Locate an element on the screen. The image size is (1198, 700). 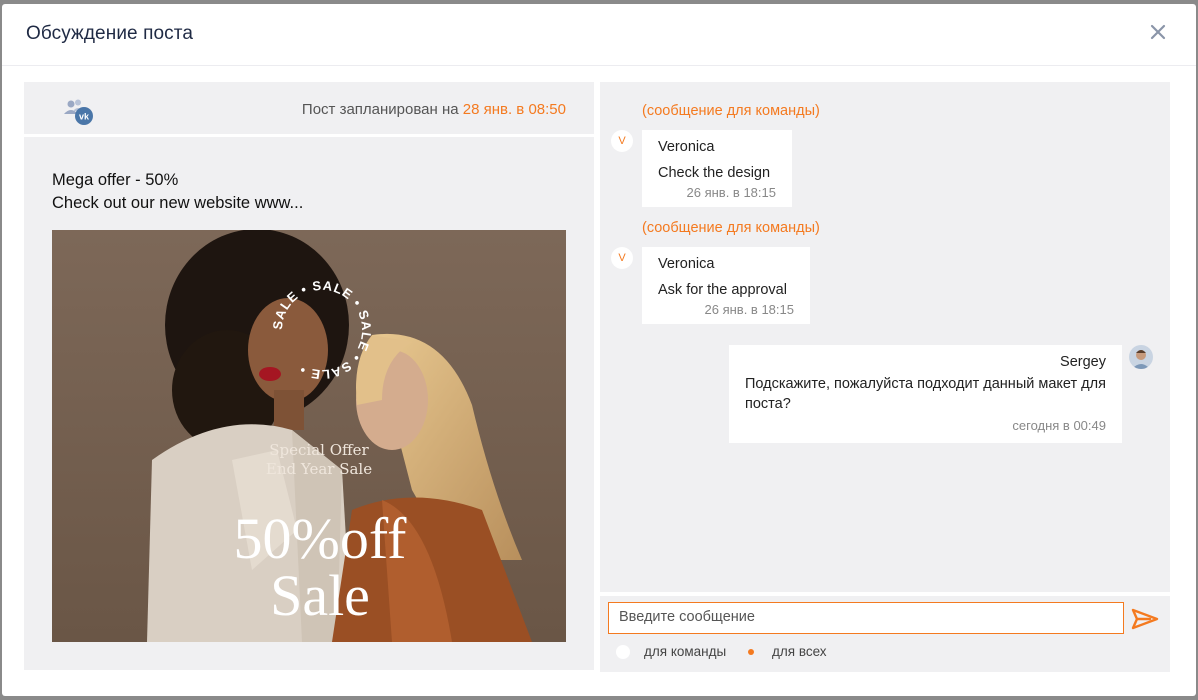
radio-for-all: для всех is located at coordinates (785, 651).